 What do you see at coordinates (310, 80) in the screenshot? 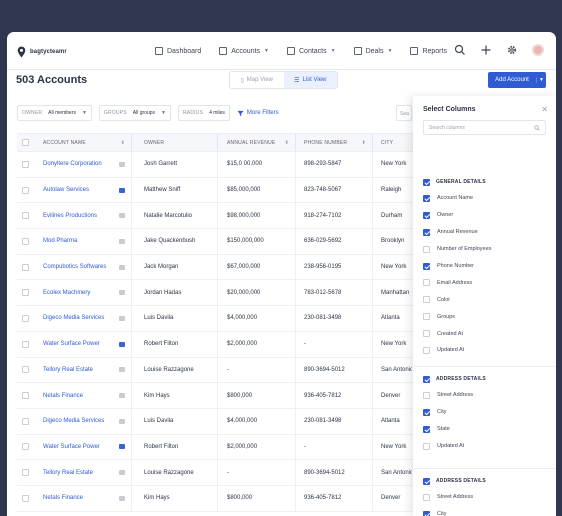
I see `list-view-button: ☰ List View` at bounding box center [310, 80].